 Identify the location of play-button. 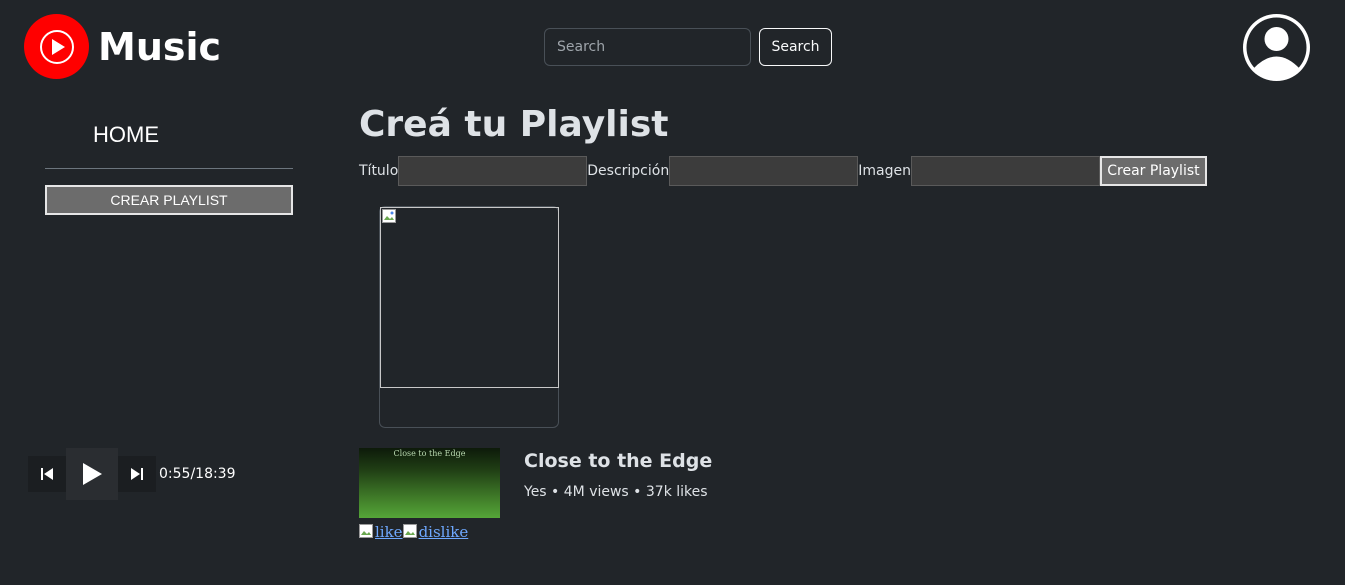
(92, 474).